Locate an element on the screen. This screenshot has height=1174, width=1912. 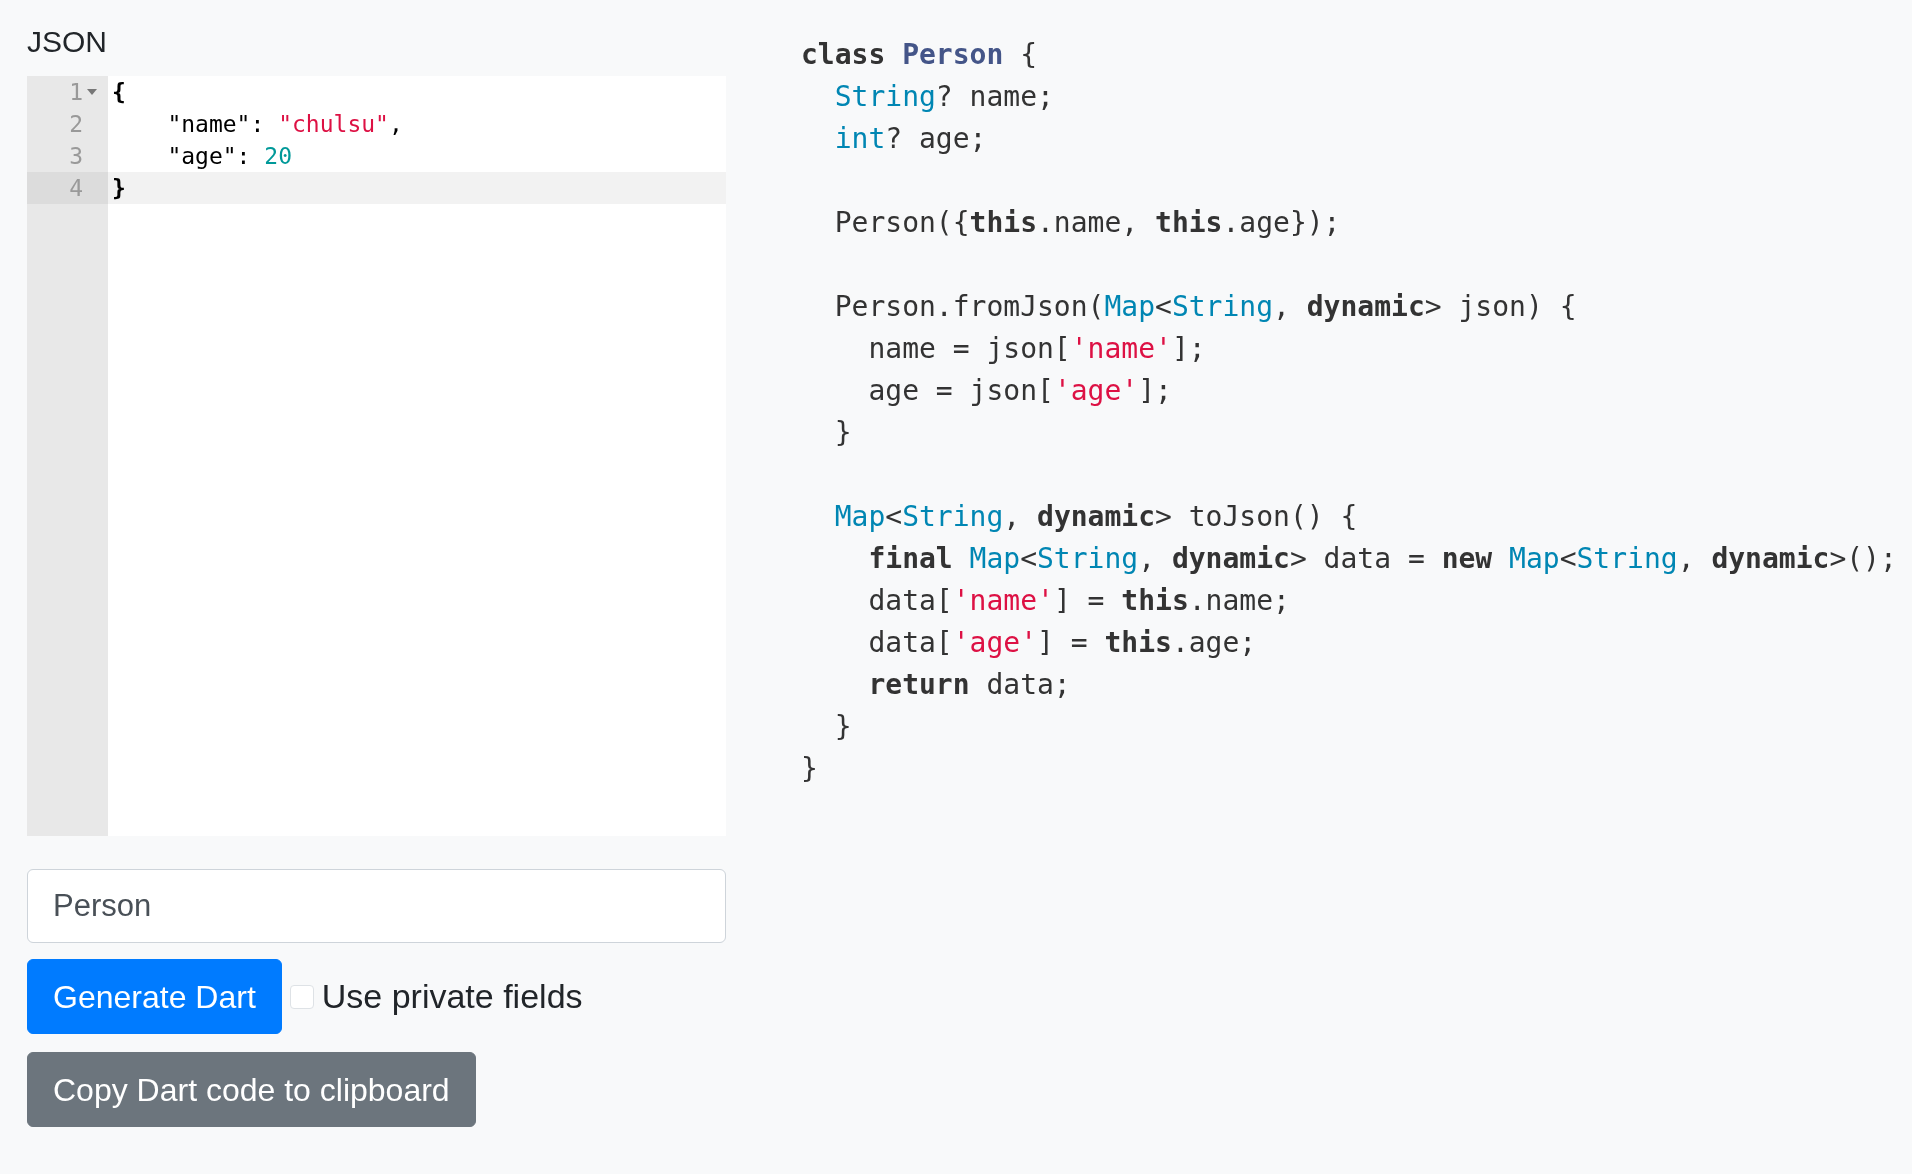
code-line: int? age; is located at coordinates (910, 139).